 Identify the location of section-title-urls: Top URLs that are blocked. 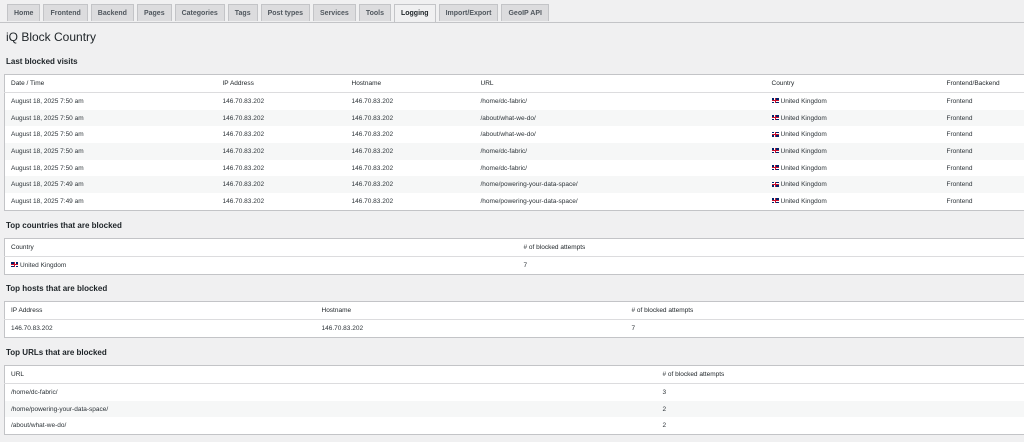
(56, 352).